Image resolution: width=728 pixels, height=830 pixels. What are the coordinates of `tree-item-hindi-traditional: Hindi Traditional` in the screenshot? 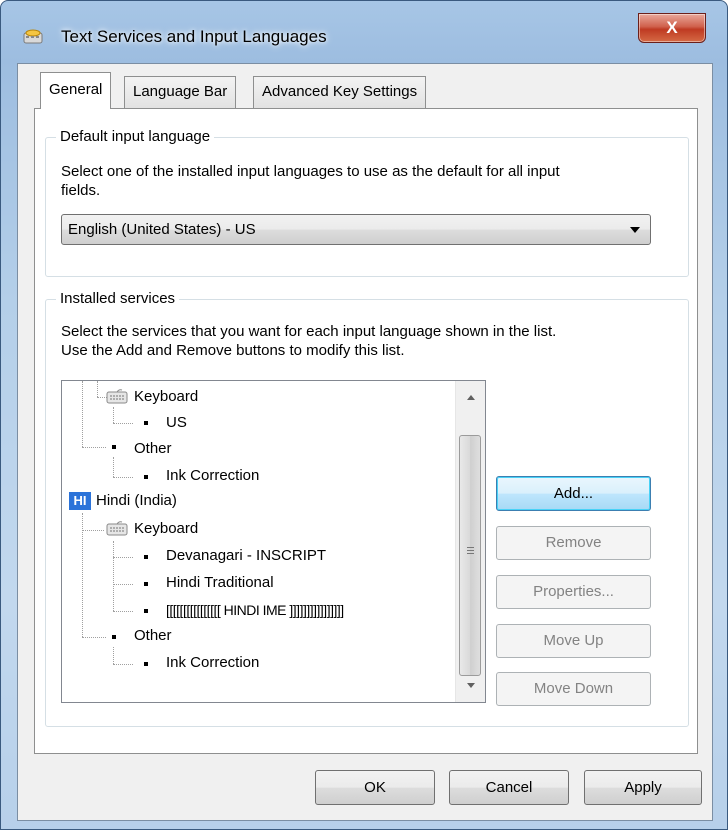 It's located at (220, 583).